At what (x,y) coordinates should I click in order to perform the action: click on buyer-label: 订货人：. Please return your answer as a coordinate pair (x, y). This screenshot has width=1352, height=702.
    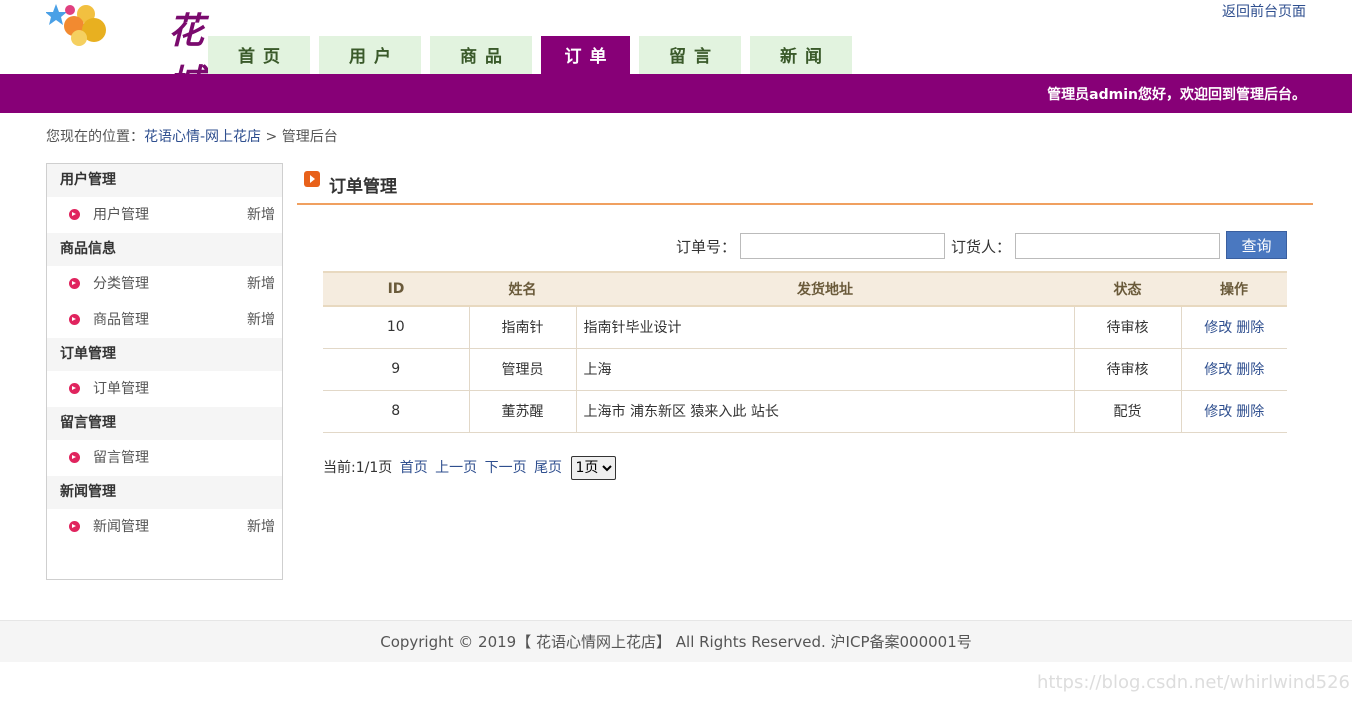
    Looking at the image, I should click on (981, 247).